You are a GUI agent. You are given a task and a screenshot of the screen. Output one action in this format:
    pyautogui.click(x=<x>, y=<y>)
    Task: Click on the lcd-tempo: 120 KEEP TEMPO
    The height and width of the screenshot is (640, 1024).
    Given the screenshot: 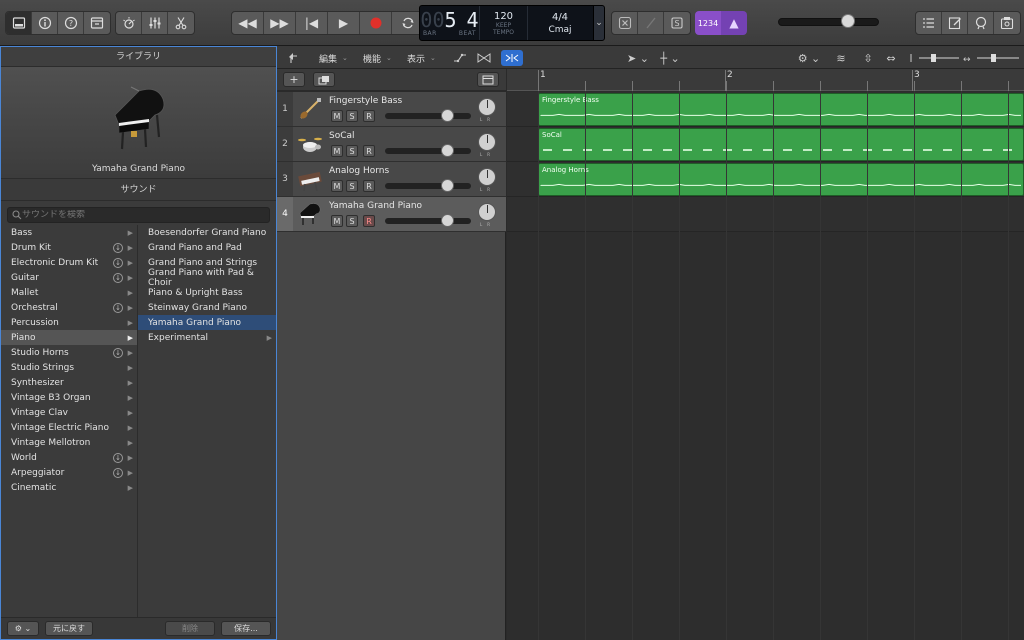 What is the action you would take?
    pyautogui.click(x=504, y=23)
    